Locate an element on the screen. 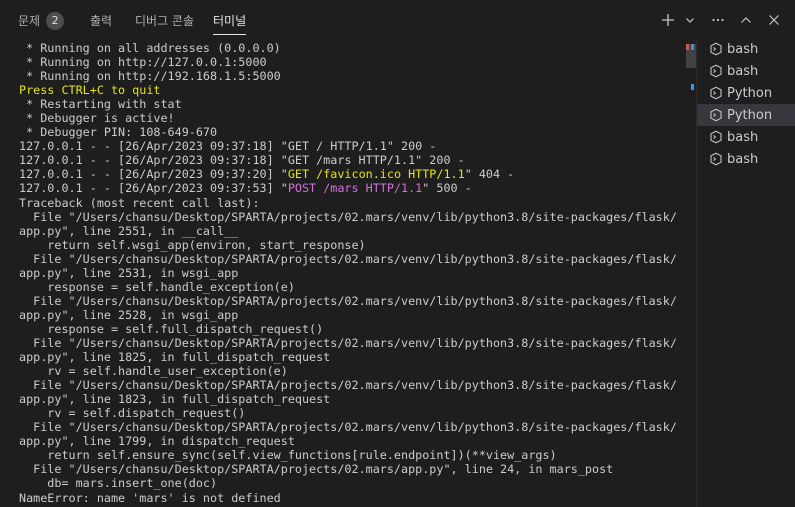  terminal-line: Press CTRL+C to quit is located at coordinates (348, 90).